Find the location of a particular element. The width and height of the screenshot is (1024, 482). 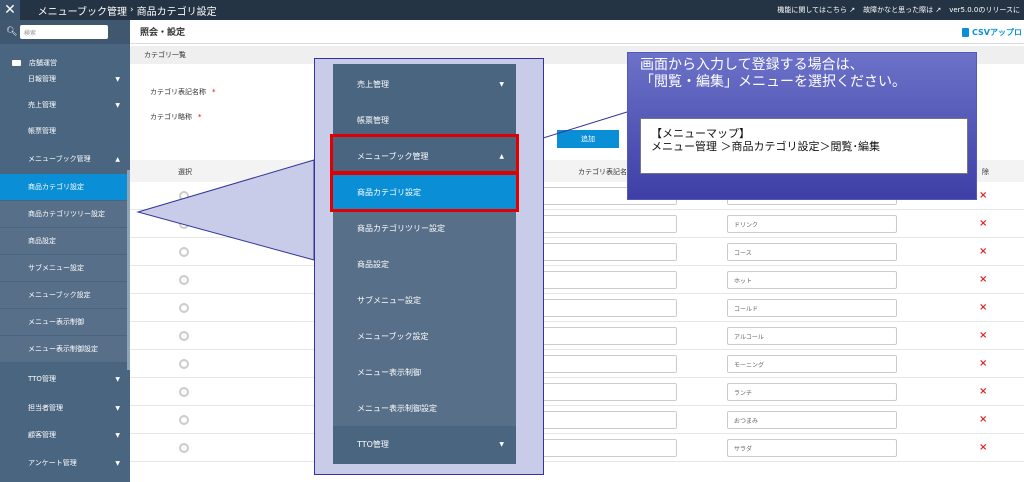

add-button: 追加 is located at coordinates (588, 139).